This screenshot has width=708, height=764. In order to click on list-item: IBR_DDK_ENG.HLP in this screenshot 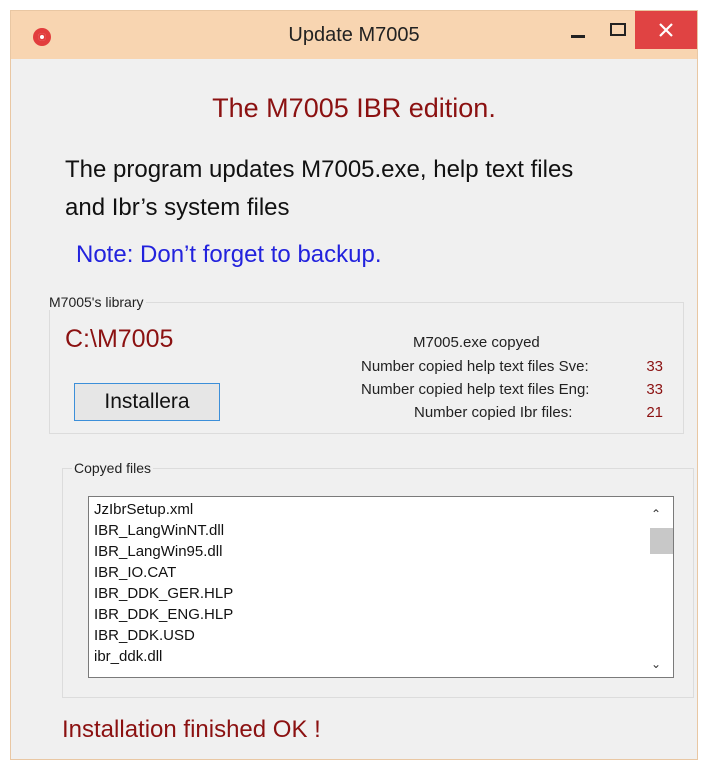, I will do `click(163, 614)`.